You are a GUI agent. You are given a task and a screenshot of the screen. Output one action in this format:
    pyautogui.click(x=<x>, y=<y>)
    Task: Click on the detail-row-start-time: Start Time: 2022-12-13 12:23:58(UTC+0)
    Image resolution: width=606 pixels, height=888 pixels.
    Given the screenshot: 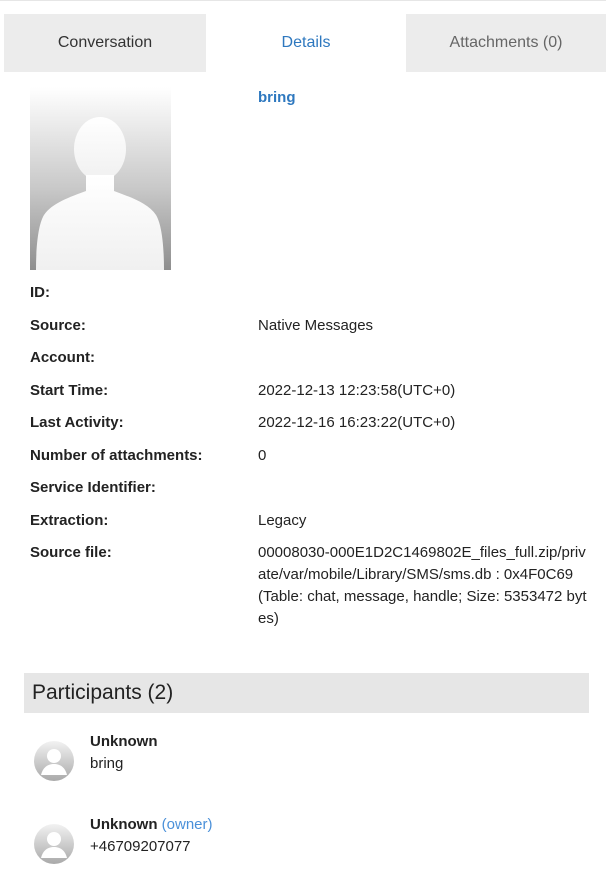 What is the action you would take?
    pyautogui.click(x=315, y=391)
    